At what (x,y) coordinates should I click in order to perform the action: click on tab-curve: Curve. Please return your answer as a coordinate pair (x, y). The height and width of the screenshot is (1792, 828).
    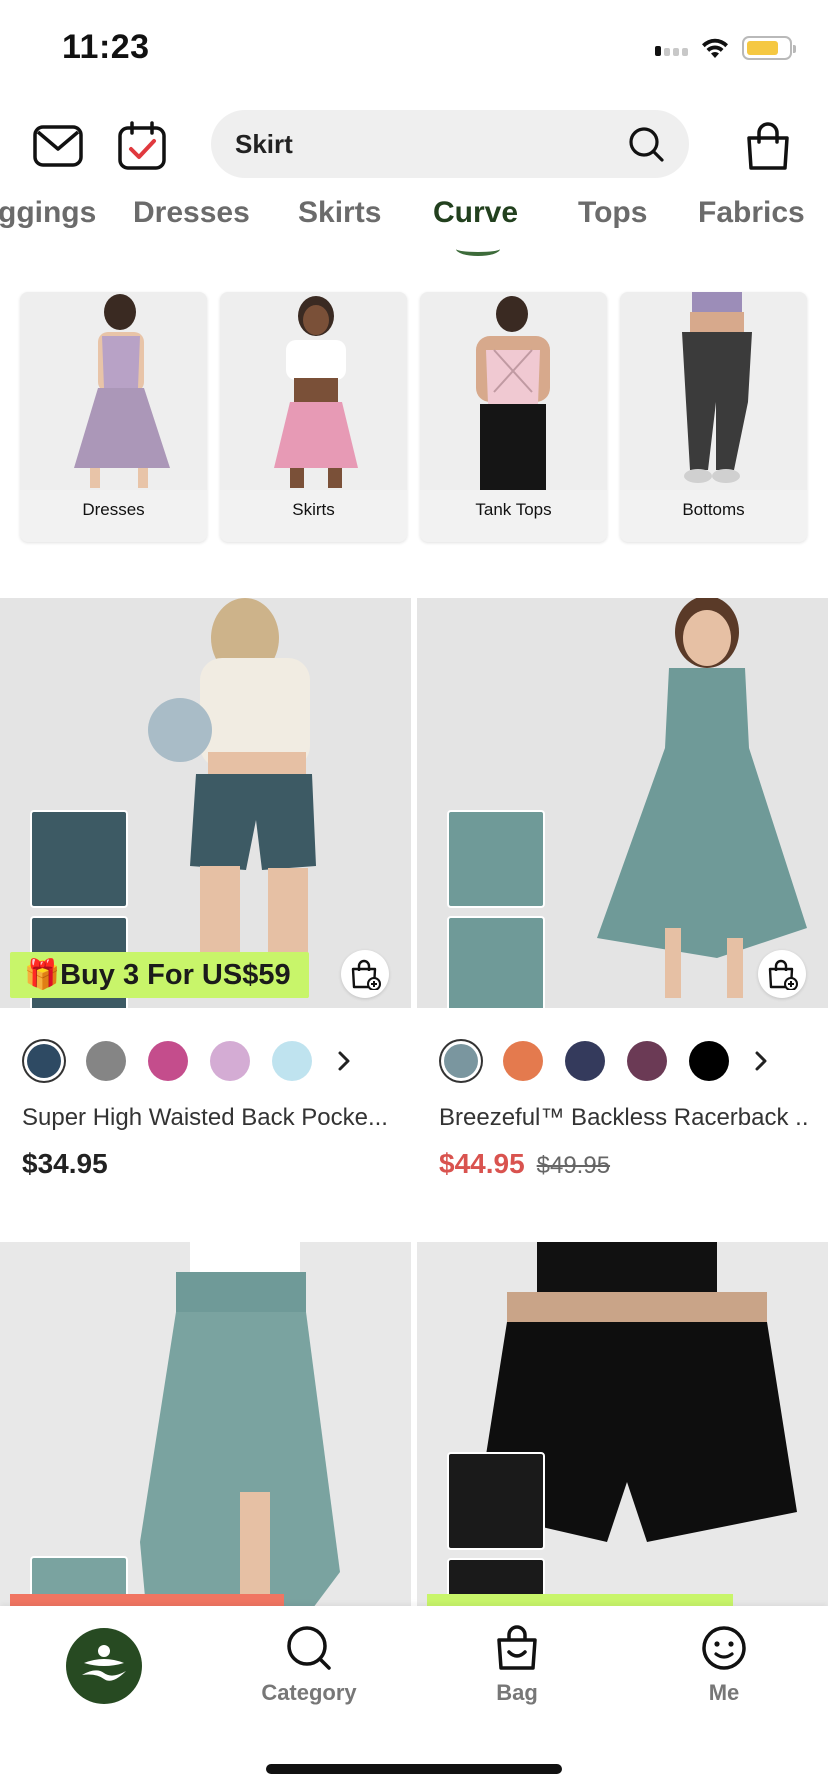
    Looking at the image, I should click on (475, 213).